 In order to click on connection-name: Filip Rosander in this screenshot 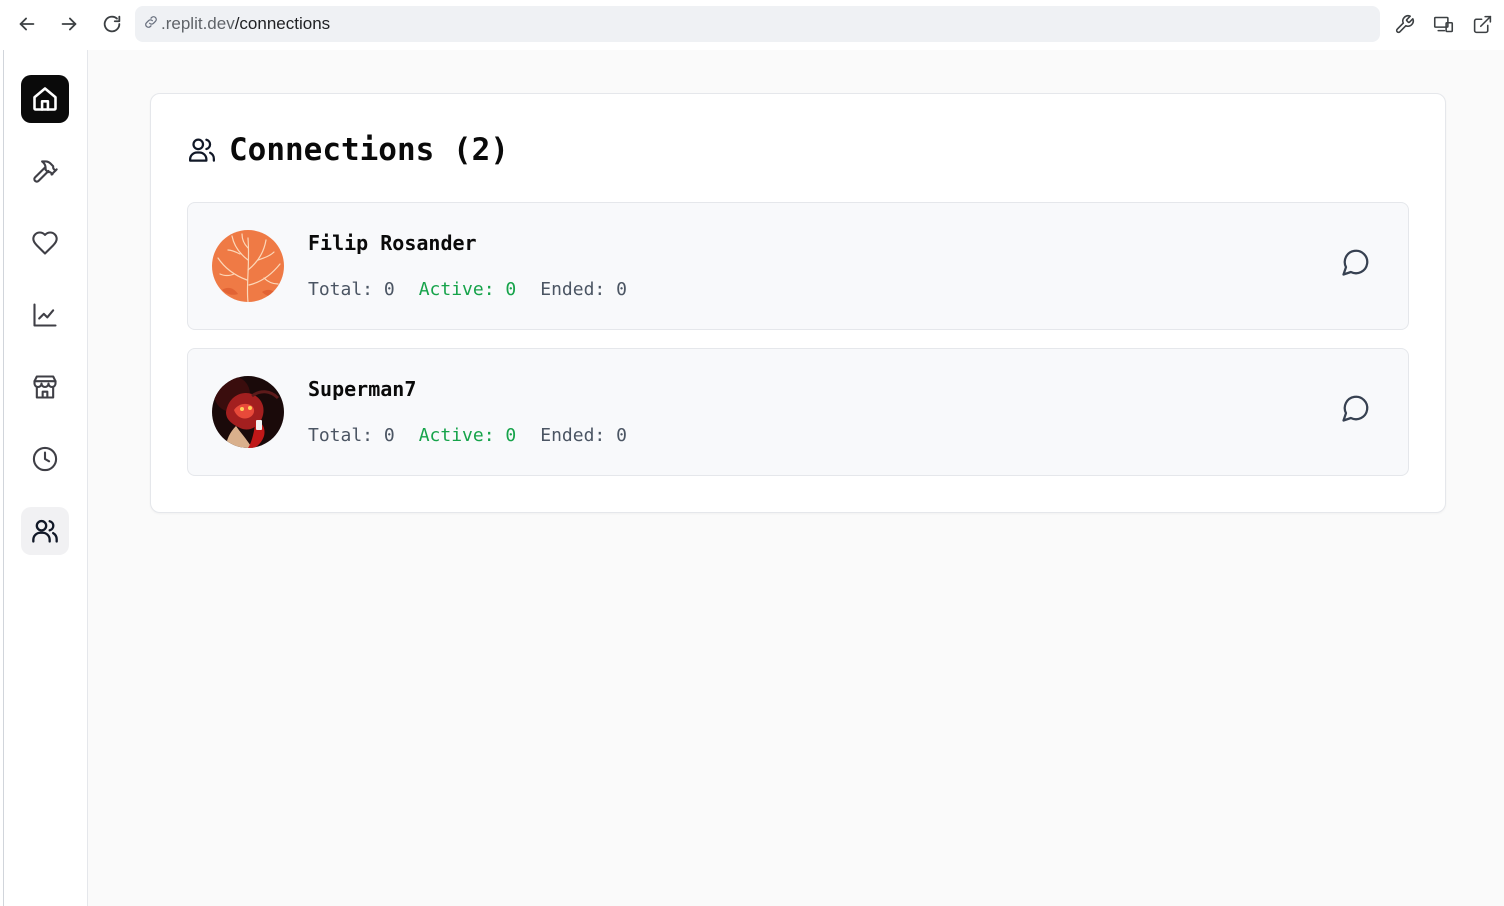, I will do `click(392, 243)`.